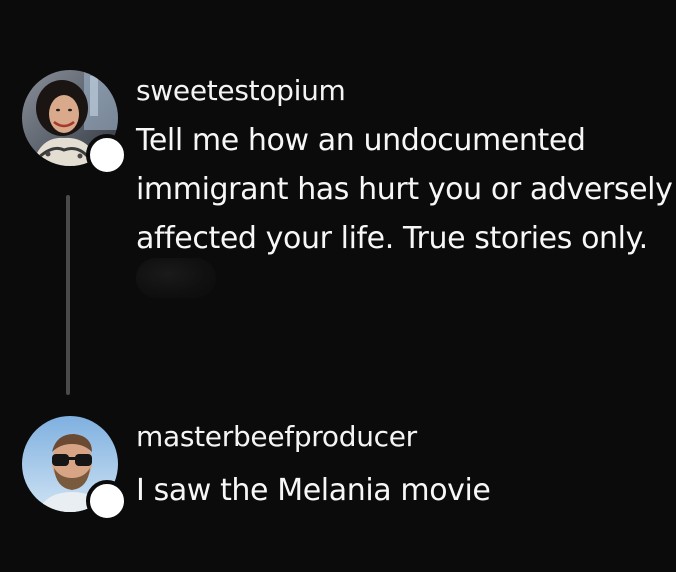  What do you see at coordinates (176, 278) in the screenshot?
I see `media-placeholder` at bounding box center [176, 278].